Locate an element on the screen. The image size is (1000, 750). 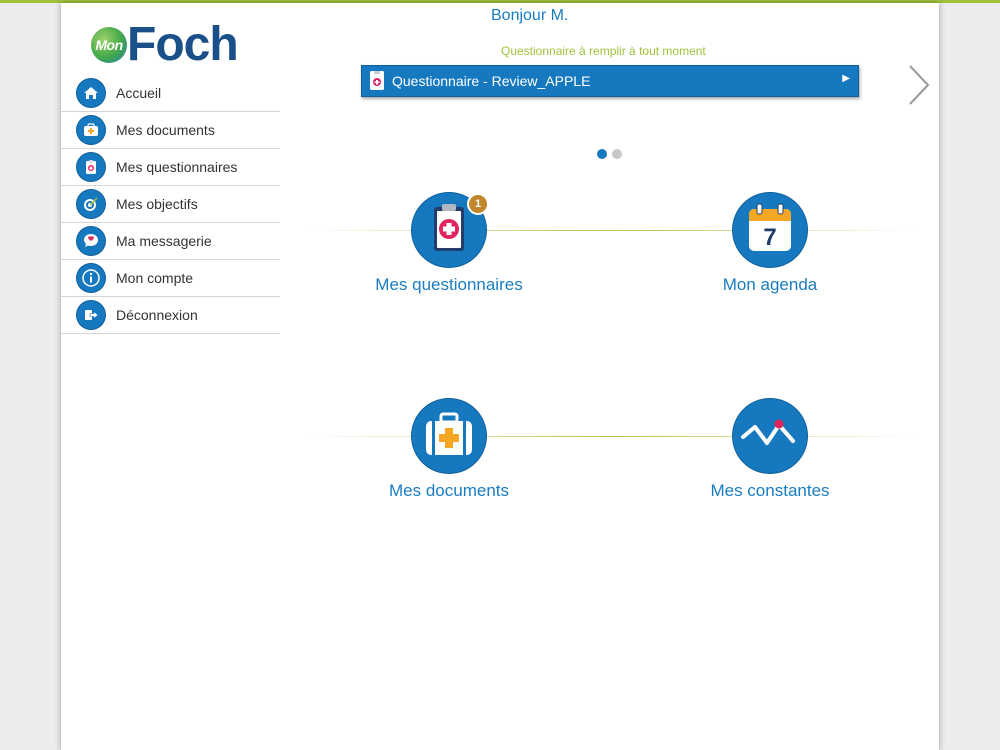
mon-foch-logo: Mon Foch is located at coordinates (191, 44).